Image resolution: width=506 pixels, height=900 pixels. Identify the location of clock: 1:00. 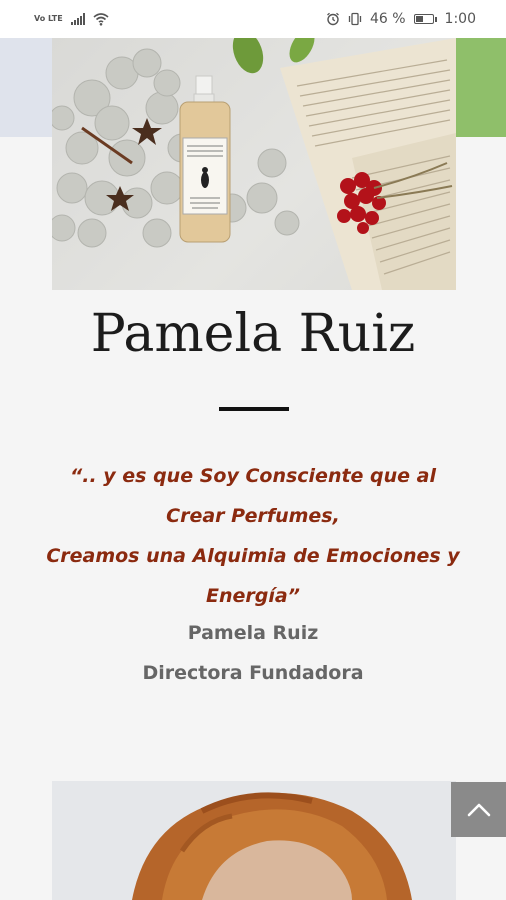
(460, 19).